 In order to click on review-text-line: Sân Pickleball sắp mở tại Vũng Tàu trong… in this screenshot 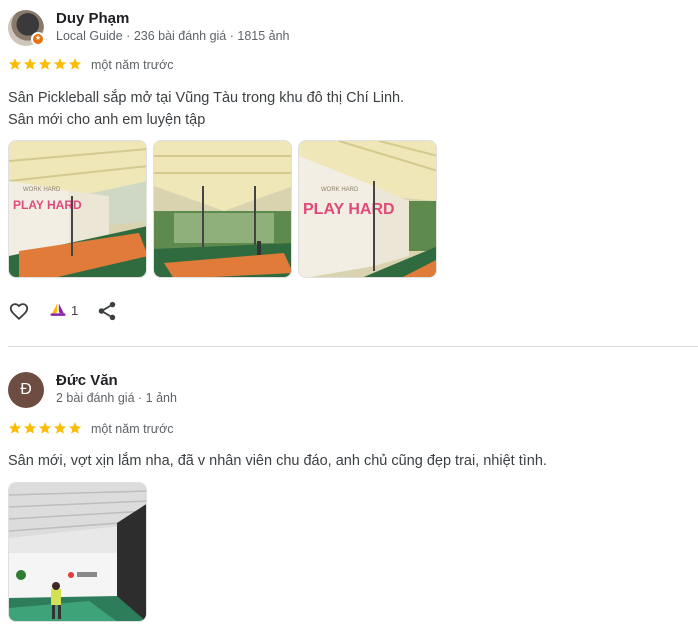, I will do `click(206, 98)`.